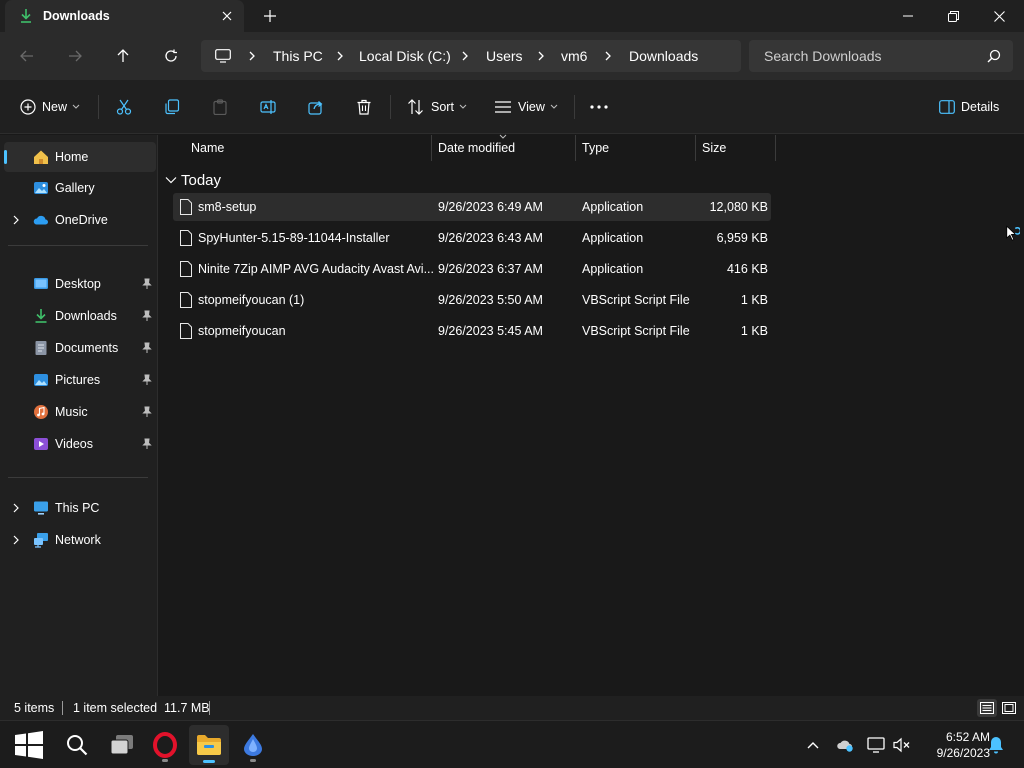 This screenshot has width=1024, height=768. Describe the element at coordinates (27, 56) in the screenshot. I see `back-button` at that location.